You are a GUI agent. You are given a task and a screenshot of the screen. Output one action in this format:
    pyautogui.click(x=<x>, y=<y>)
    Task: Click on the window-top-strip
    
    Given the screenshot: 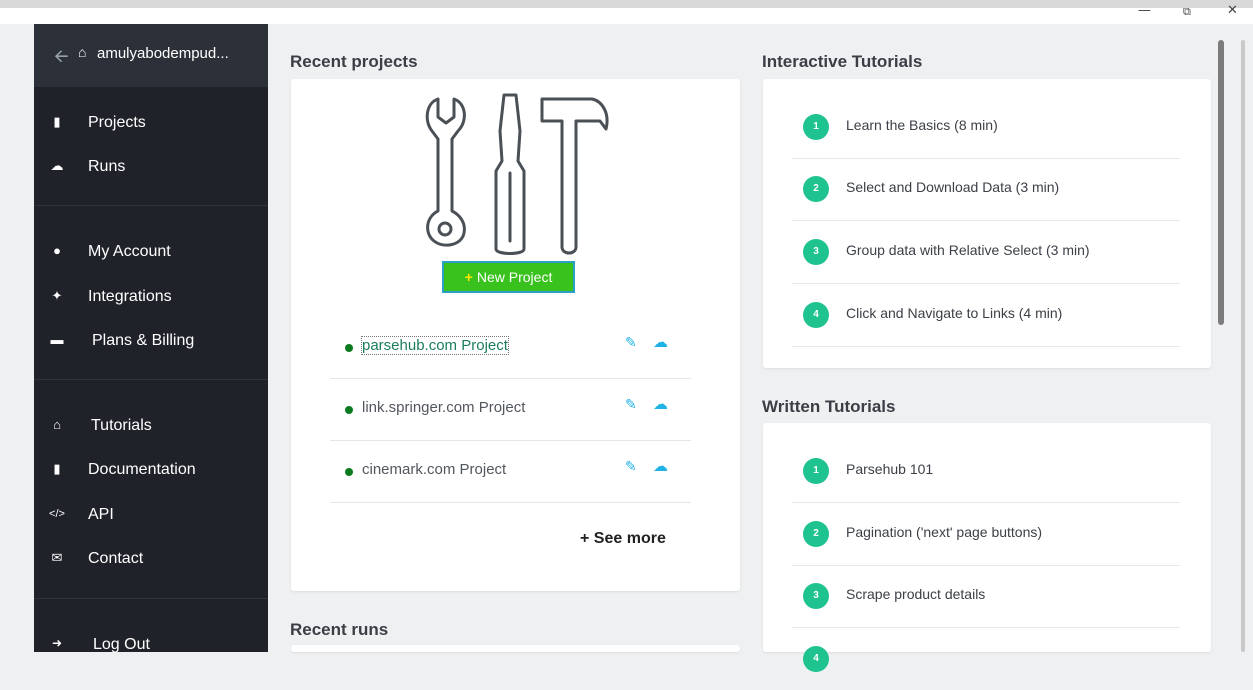 What is the action you would take?
    pyautogui.click(x=626, y=4)
    